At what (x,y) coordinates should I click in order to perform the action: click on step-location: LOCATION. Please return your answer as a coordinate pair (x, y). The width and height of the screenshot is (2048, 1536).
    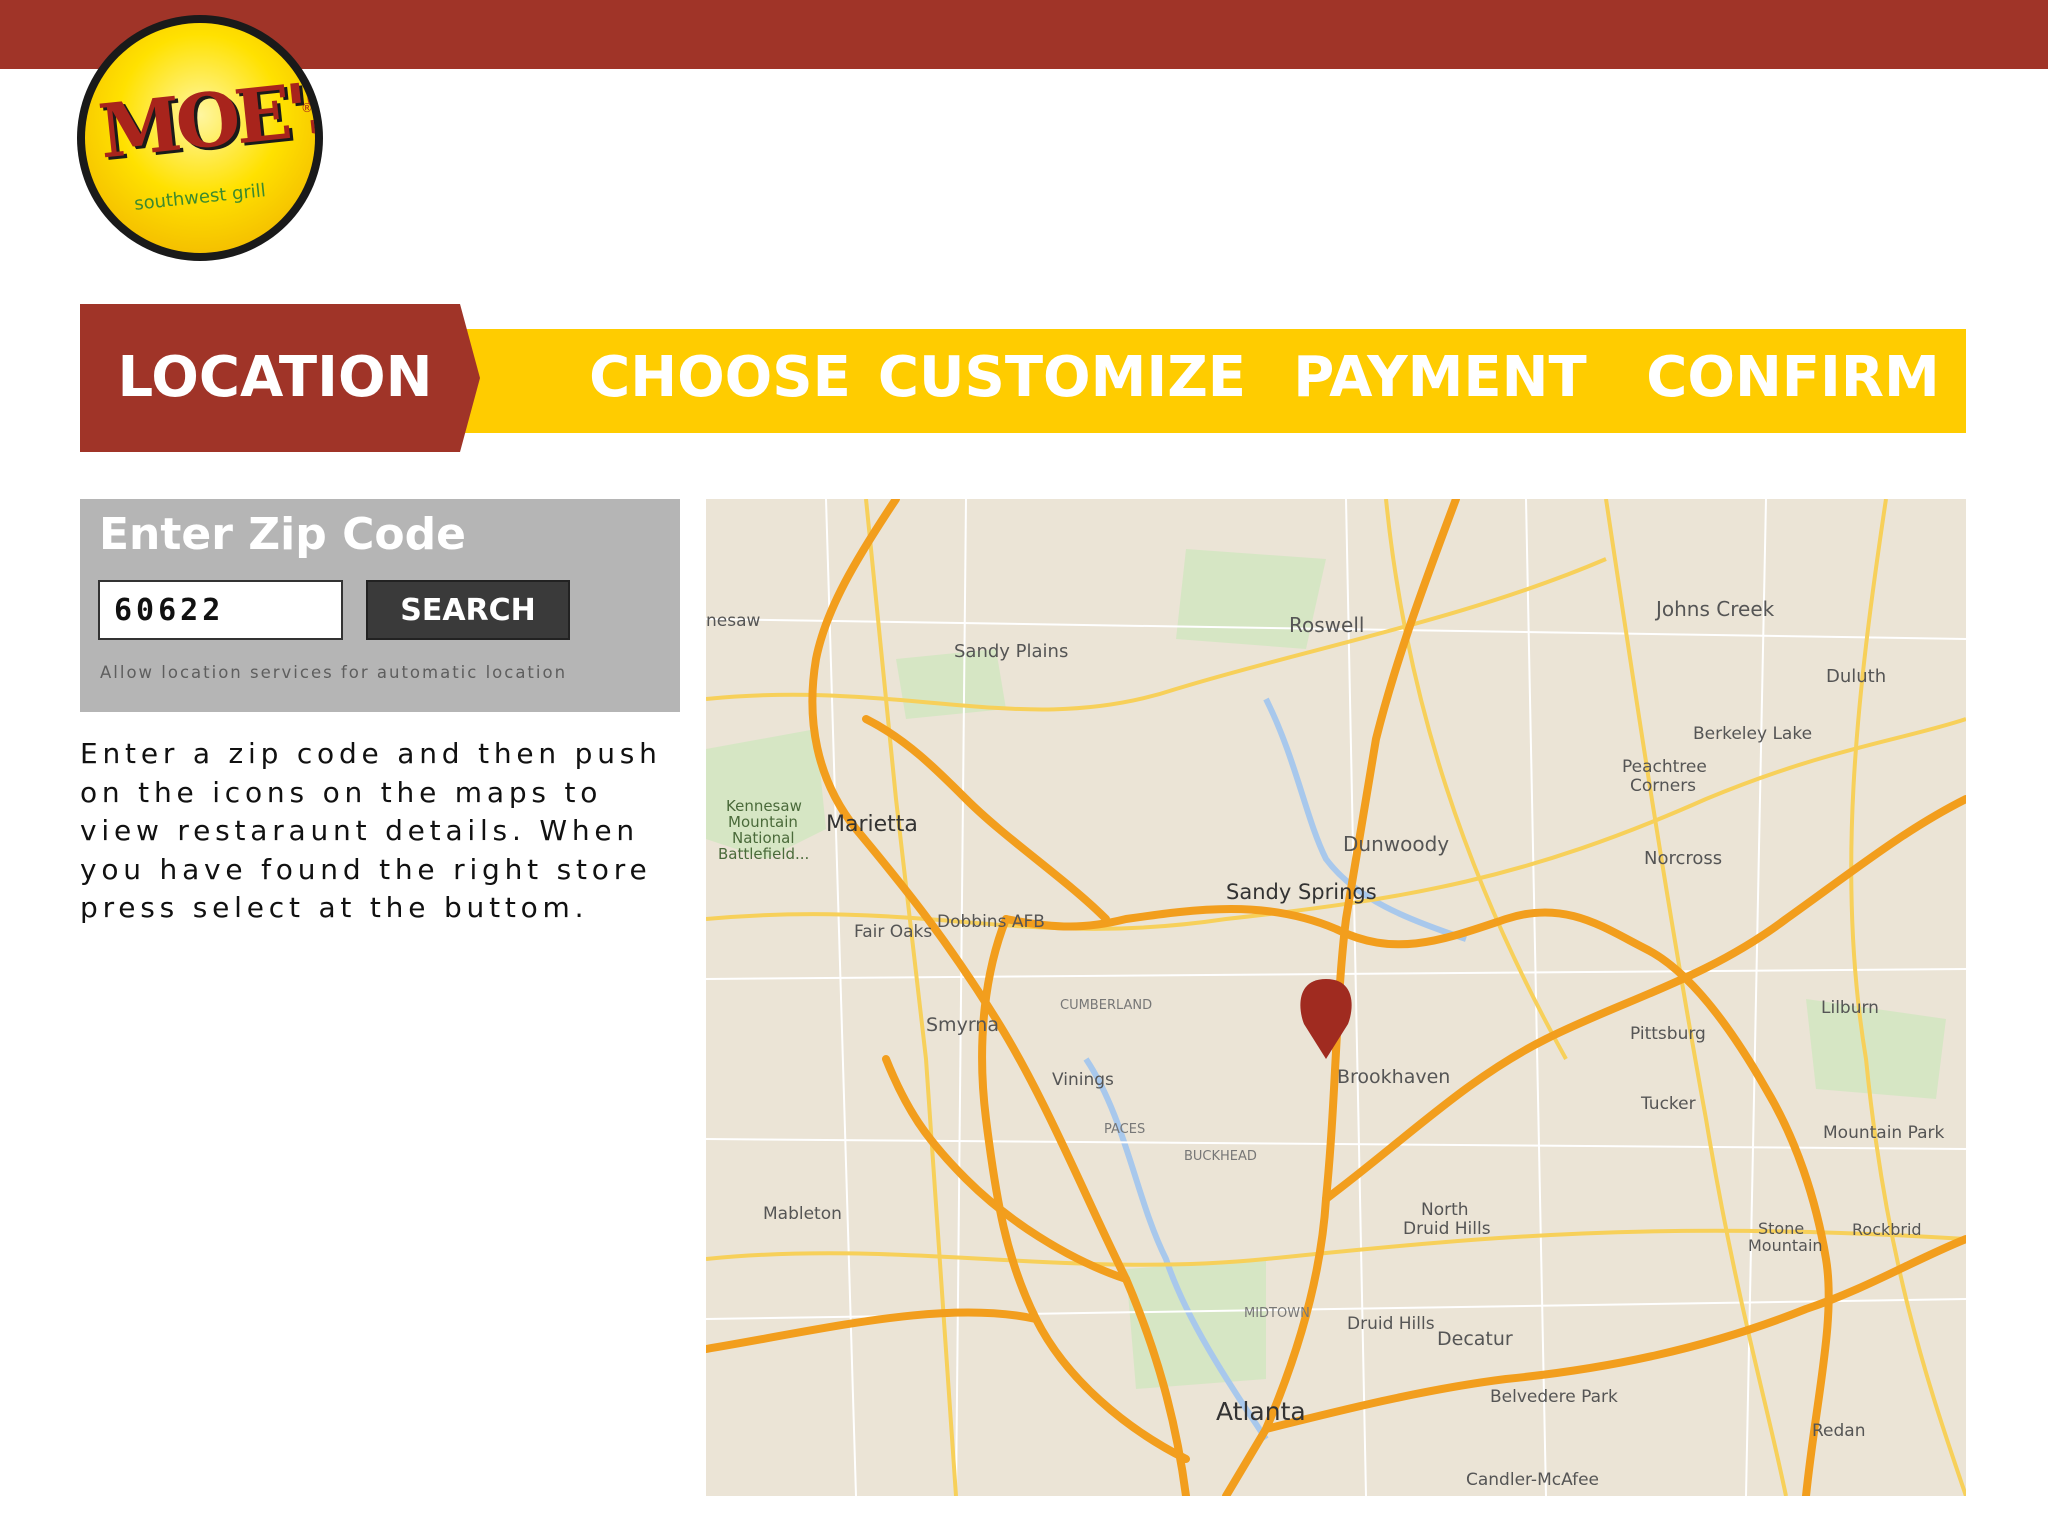
    Looking at the image, I should click on (275, 378).